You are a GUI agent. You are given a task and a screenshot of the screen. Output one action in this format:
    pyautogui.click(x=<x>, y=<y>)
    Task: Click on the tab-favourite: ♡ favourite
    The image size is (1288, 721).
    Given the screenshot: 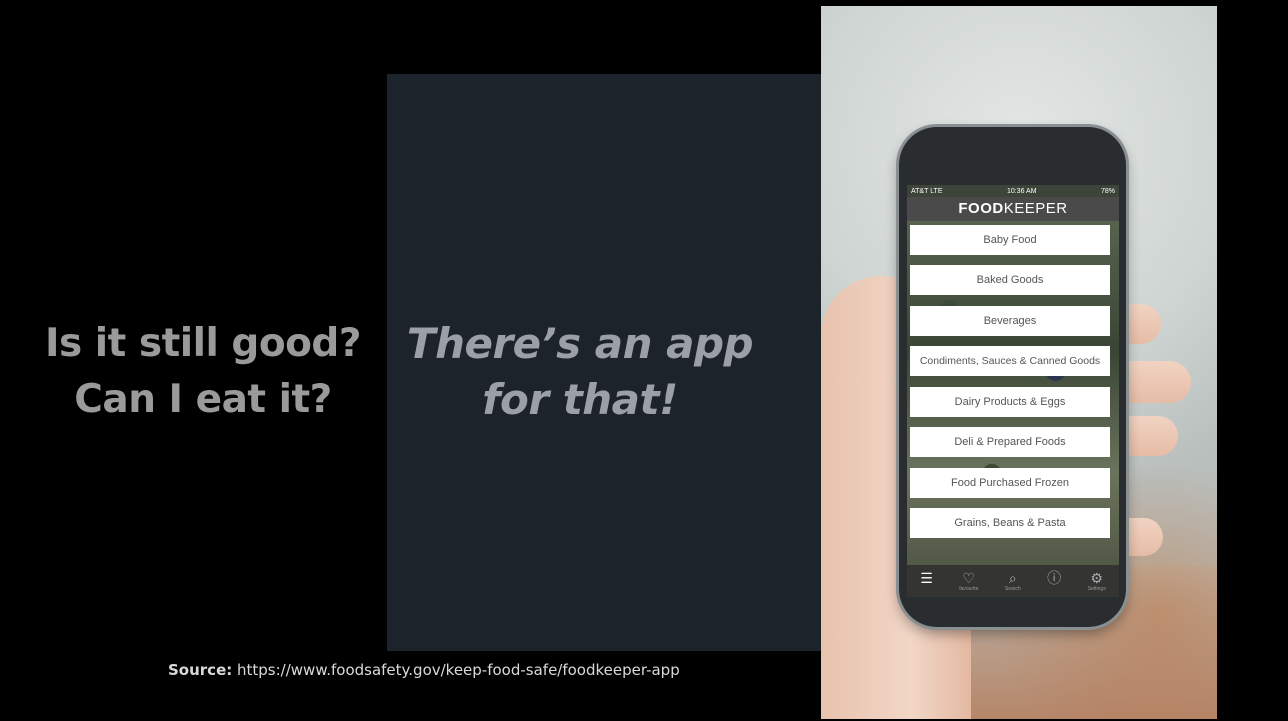 What is the action you would take?
    pyautogui.click(x=968, y=581)
    